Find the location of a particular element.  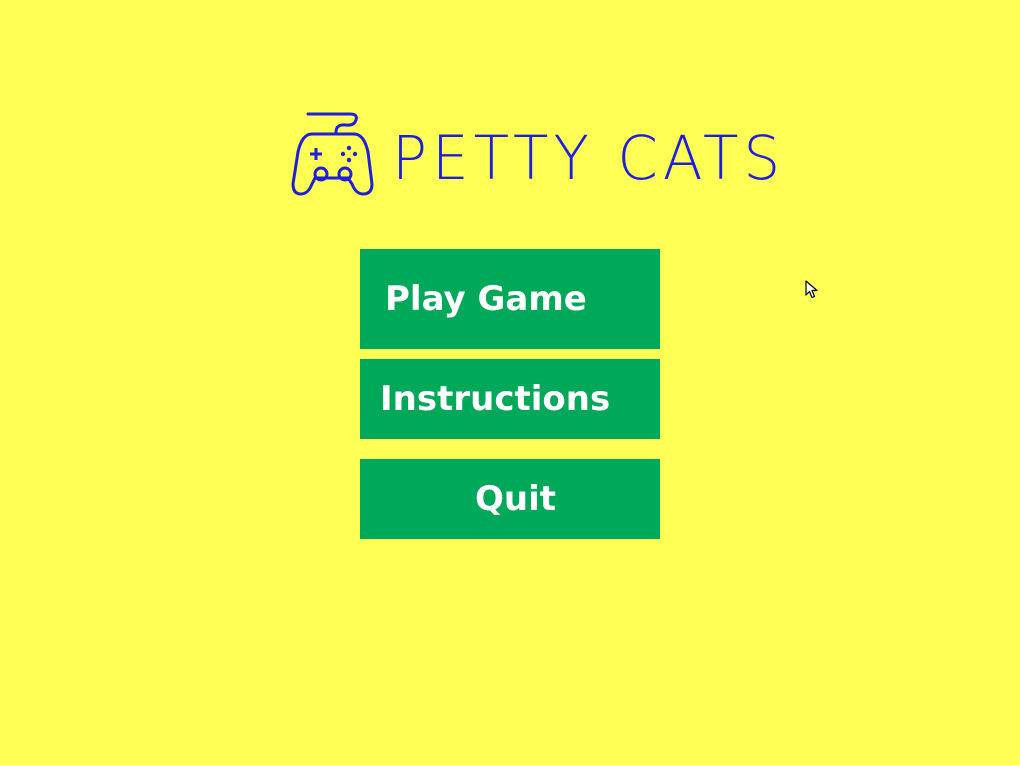

game-title: PETTY CATS is located at coordinates (589, 158).